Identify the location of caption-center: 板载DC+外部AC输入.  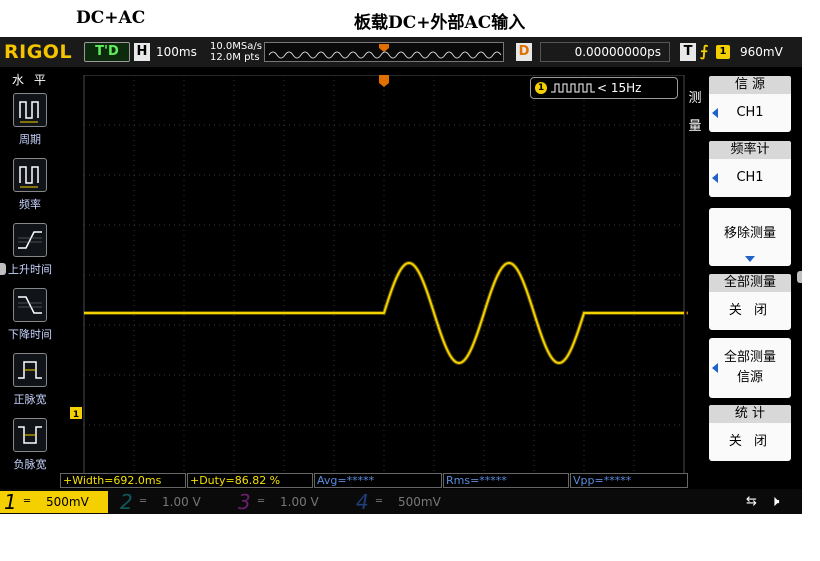
(440, 23).